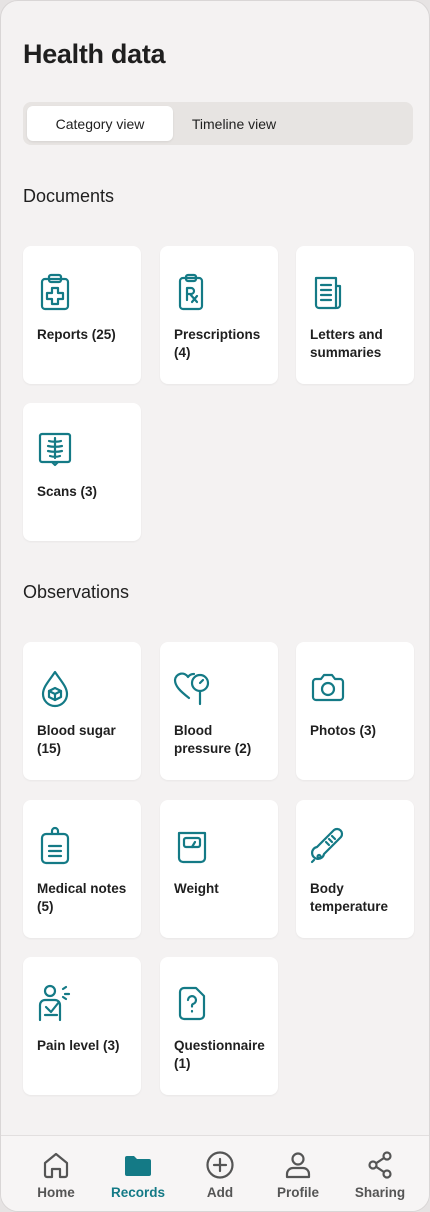 Image resolution: width=430 pixels, height=1212 pixels. Describe the element at coordinates (82, 472) in the screenshot. I see `scans-card: Scans (3)` at that location.